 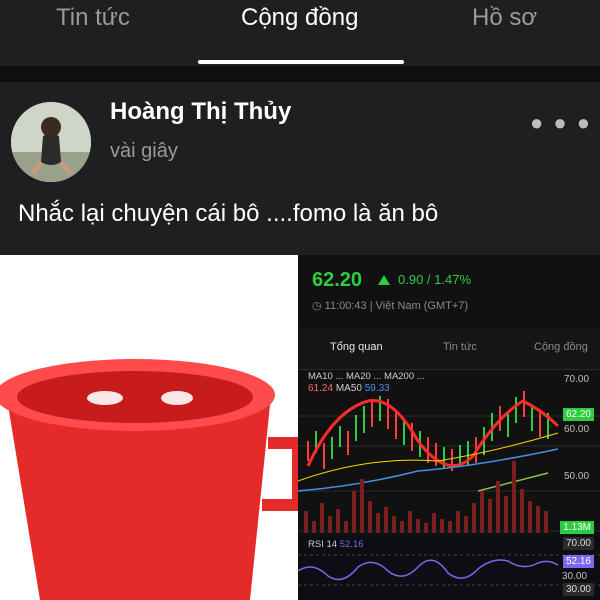 I want to click on ma-label-2: MA50, so click(x=348, y=388).